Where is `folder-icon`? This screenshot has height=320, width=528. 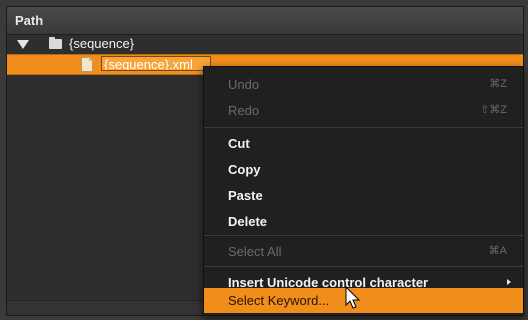 folder-icon is located at coordinates (55, 43).